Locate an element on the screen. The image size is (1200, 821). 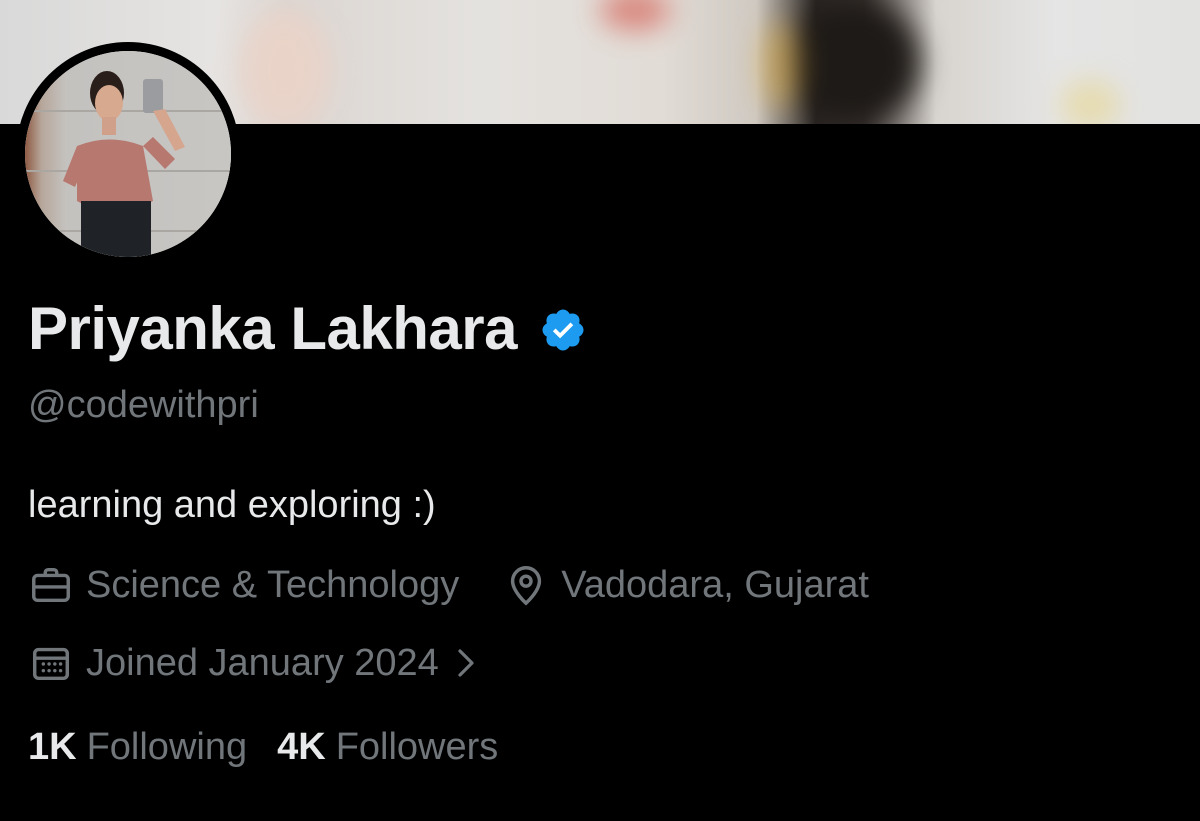
joined-label: Joined January 2024 is located at coordinates (262, 662).